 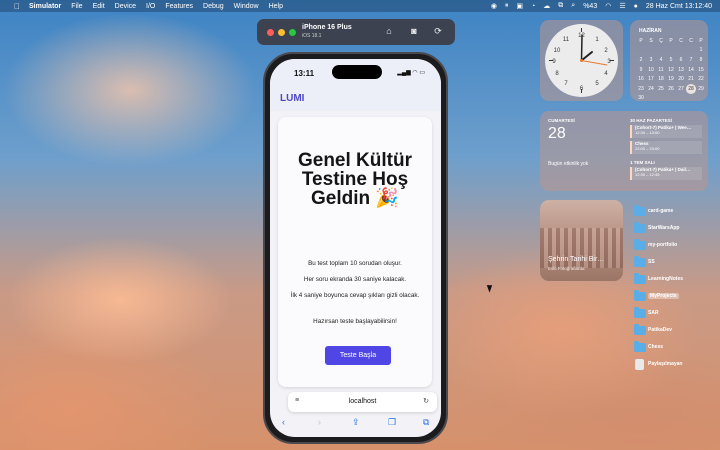 I want to click on calendar-day: 12, so click(x=671, y=69).